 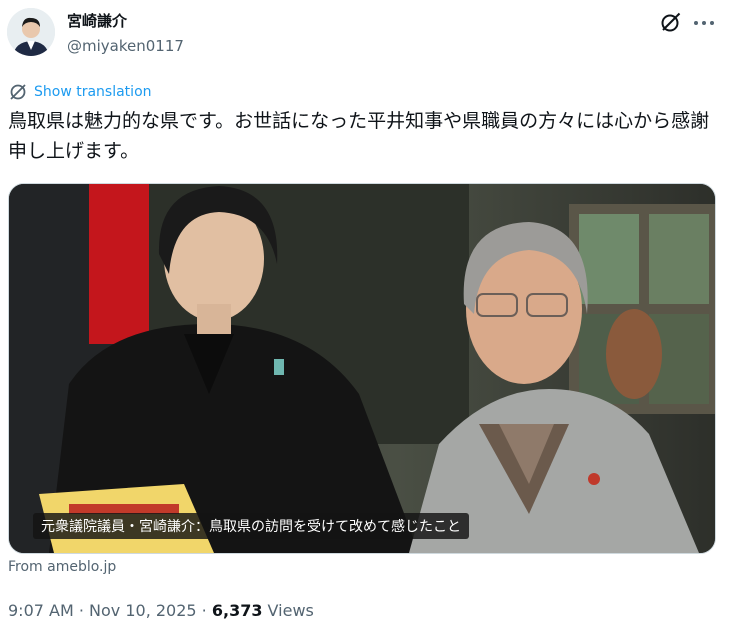 What do you see at coordinates (704, 23) in the screenshot?
I see `more-dots-icon` at bounding box center [704, 23].